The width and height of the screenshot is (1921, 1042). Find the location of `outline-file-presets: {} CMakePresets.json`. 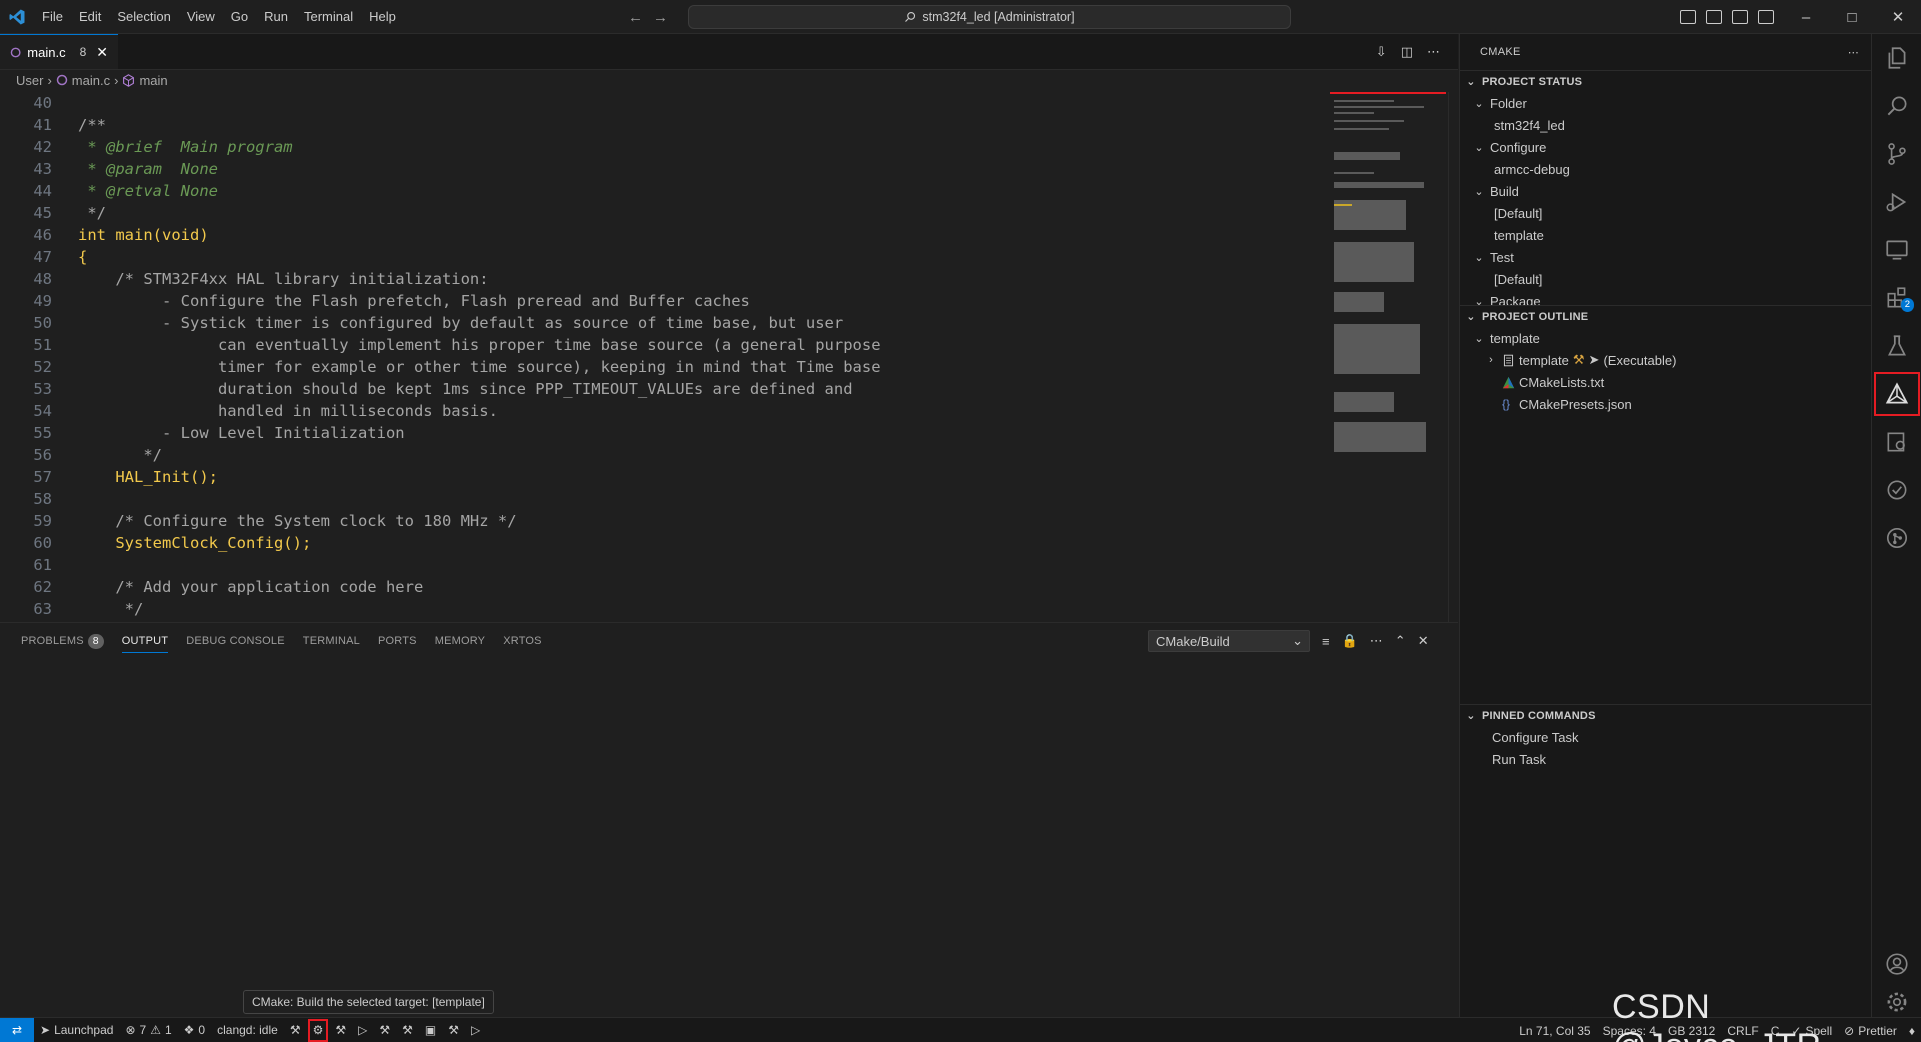

outline-file-presets: {} CMakePresets.json is located at coordinates (1665, 404).